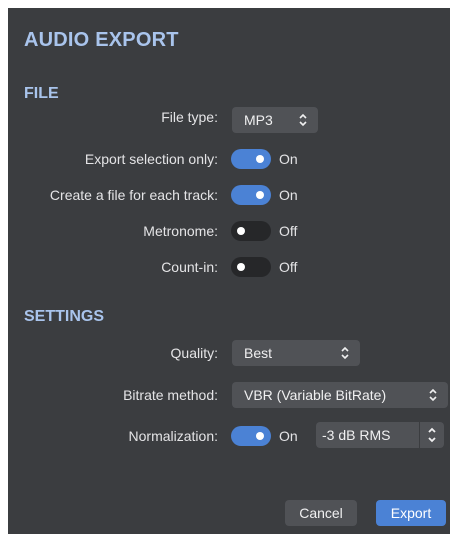  What do you see at coordinates (189, 267) in the screenshot?
I see `count-in-label: Count-in:` at bounding box center [189, 267].